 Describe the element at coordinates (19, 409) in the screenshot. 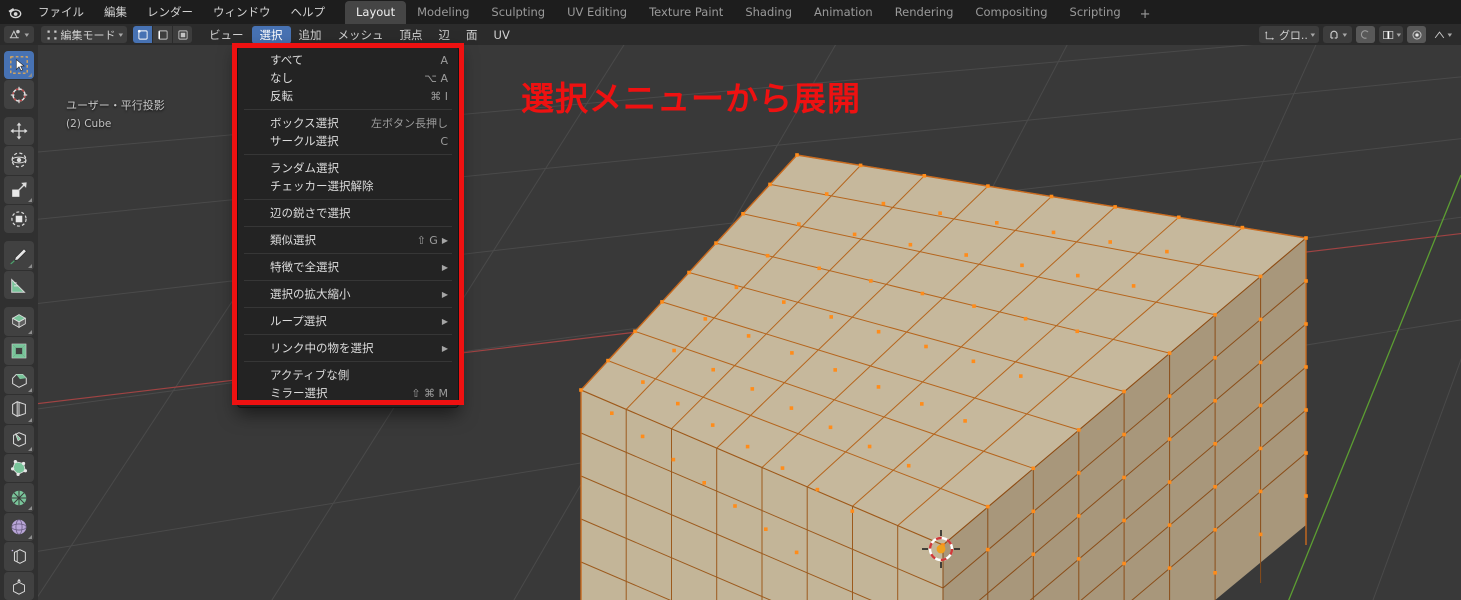

I see `loop-cut-tool` at that location.